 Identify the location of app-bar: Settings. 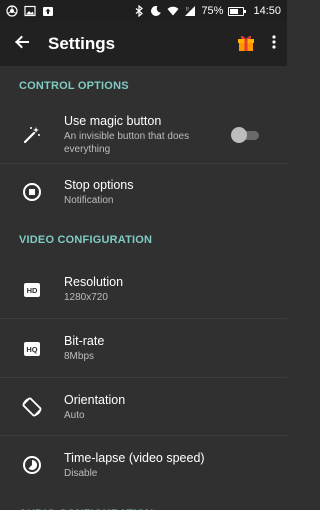
(143, 44).